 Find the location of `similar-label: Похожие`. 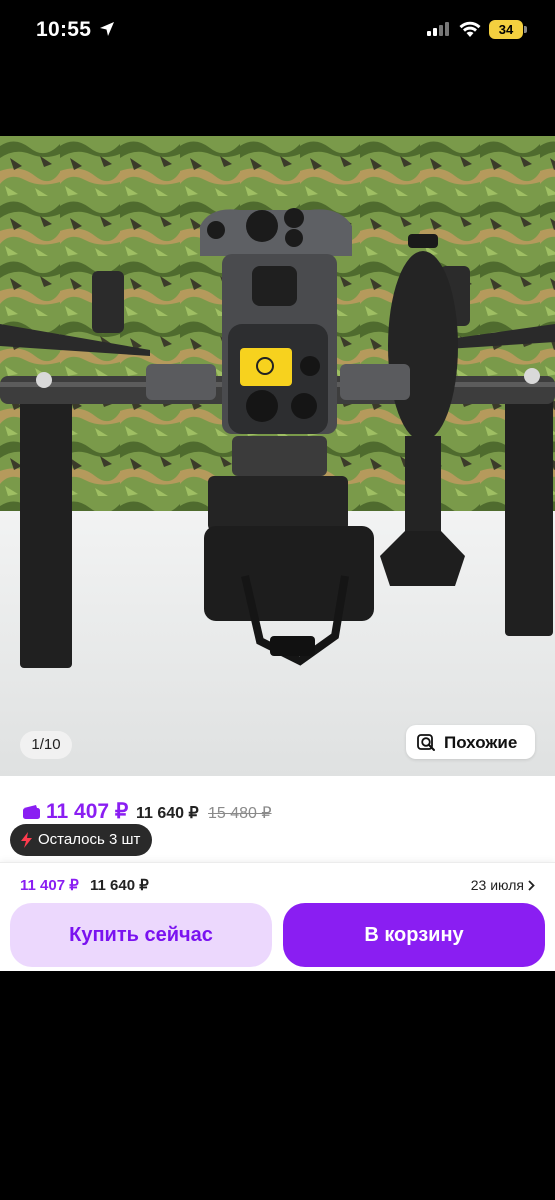

similar-label: Похожие is located at coordinates (481, 742).